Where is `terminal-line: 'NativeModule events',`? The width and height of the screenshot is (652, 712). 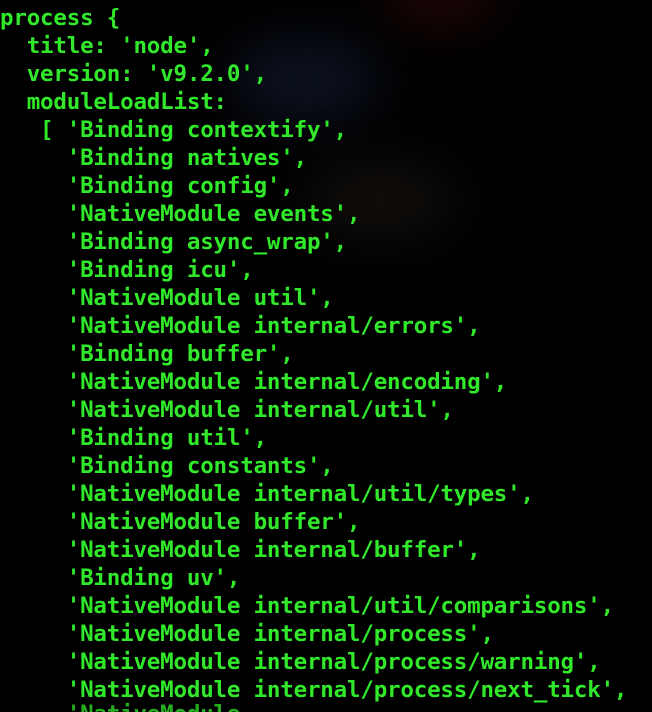 terminal-line: 'NativeModule events', is located at coordinates (180, 214).